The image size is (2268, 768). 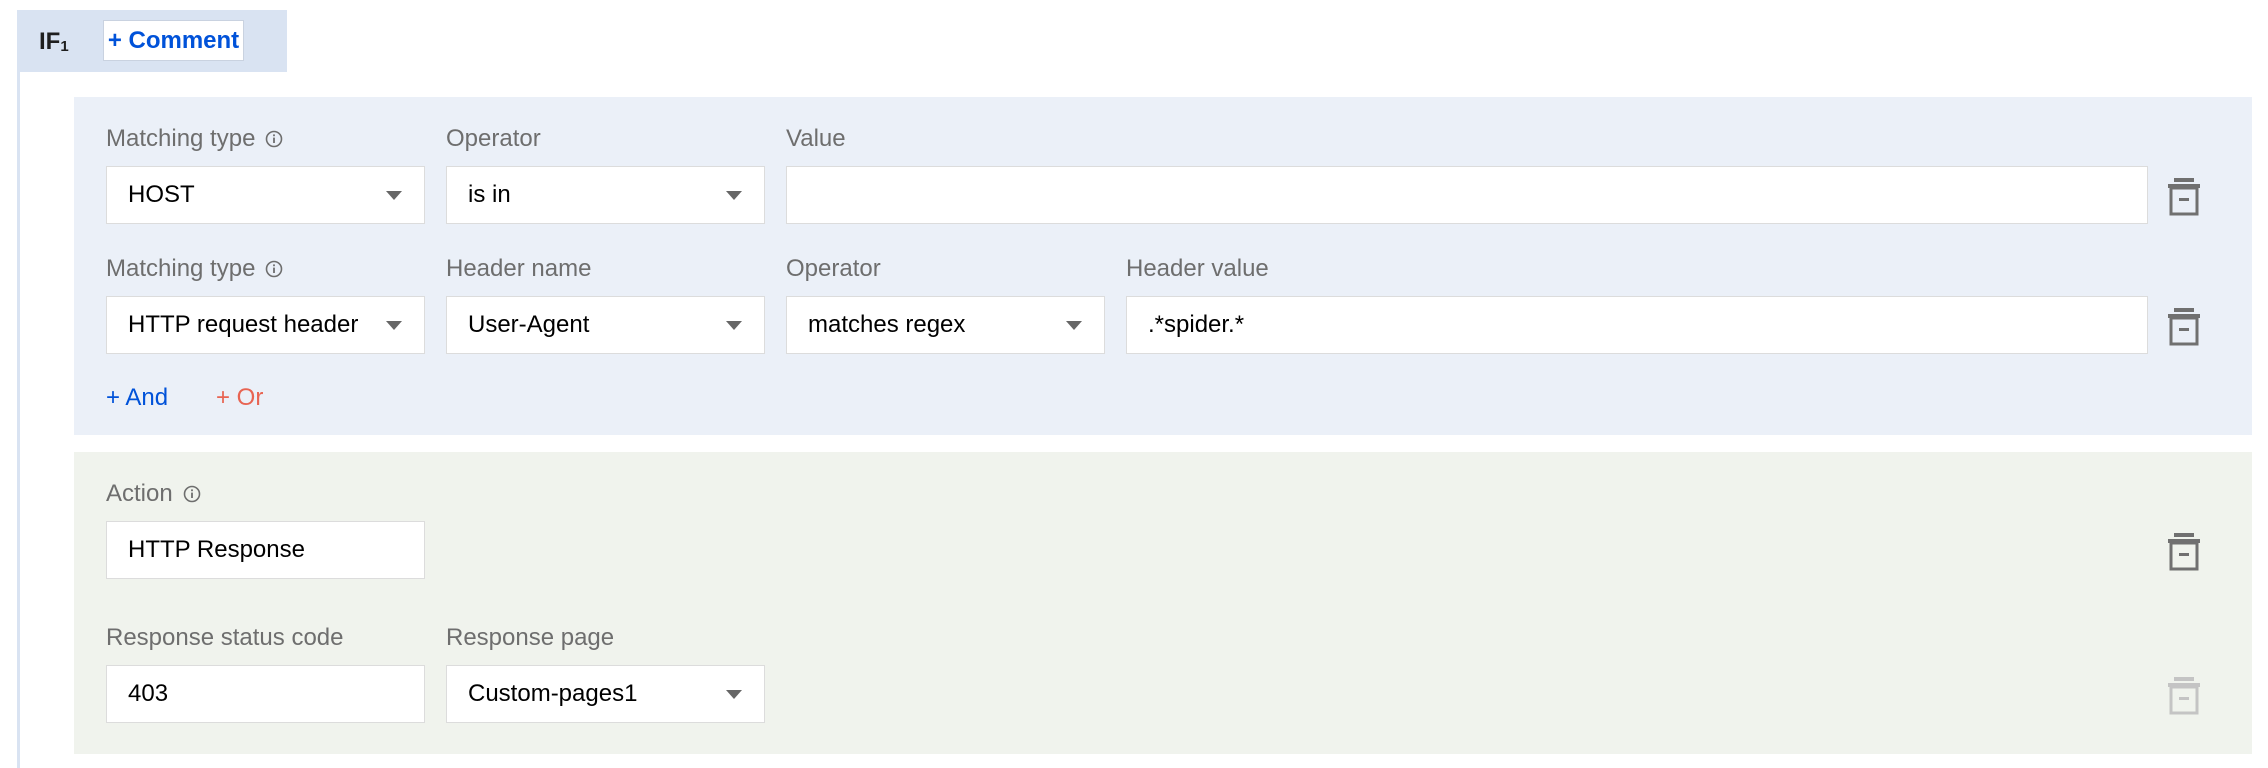 What do you see at coordinates (54, 41) in the screenshot?
I see `if-label: IF1` at bounding box center [54, 41].